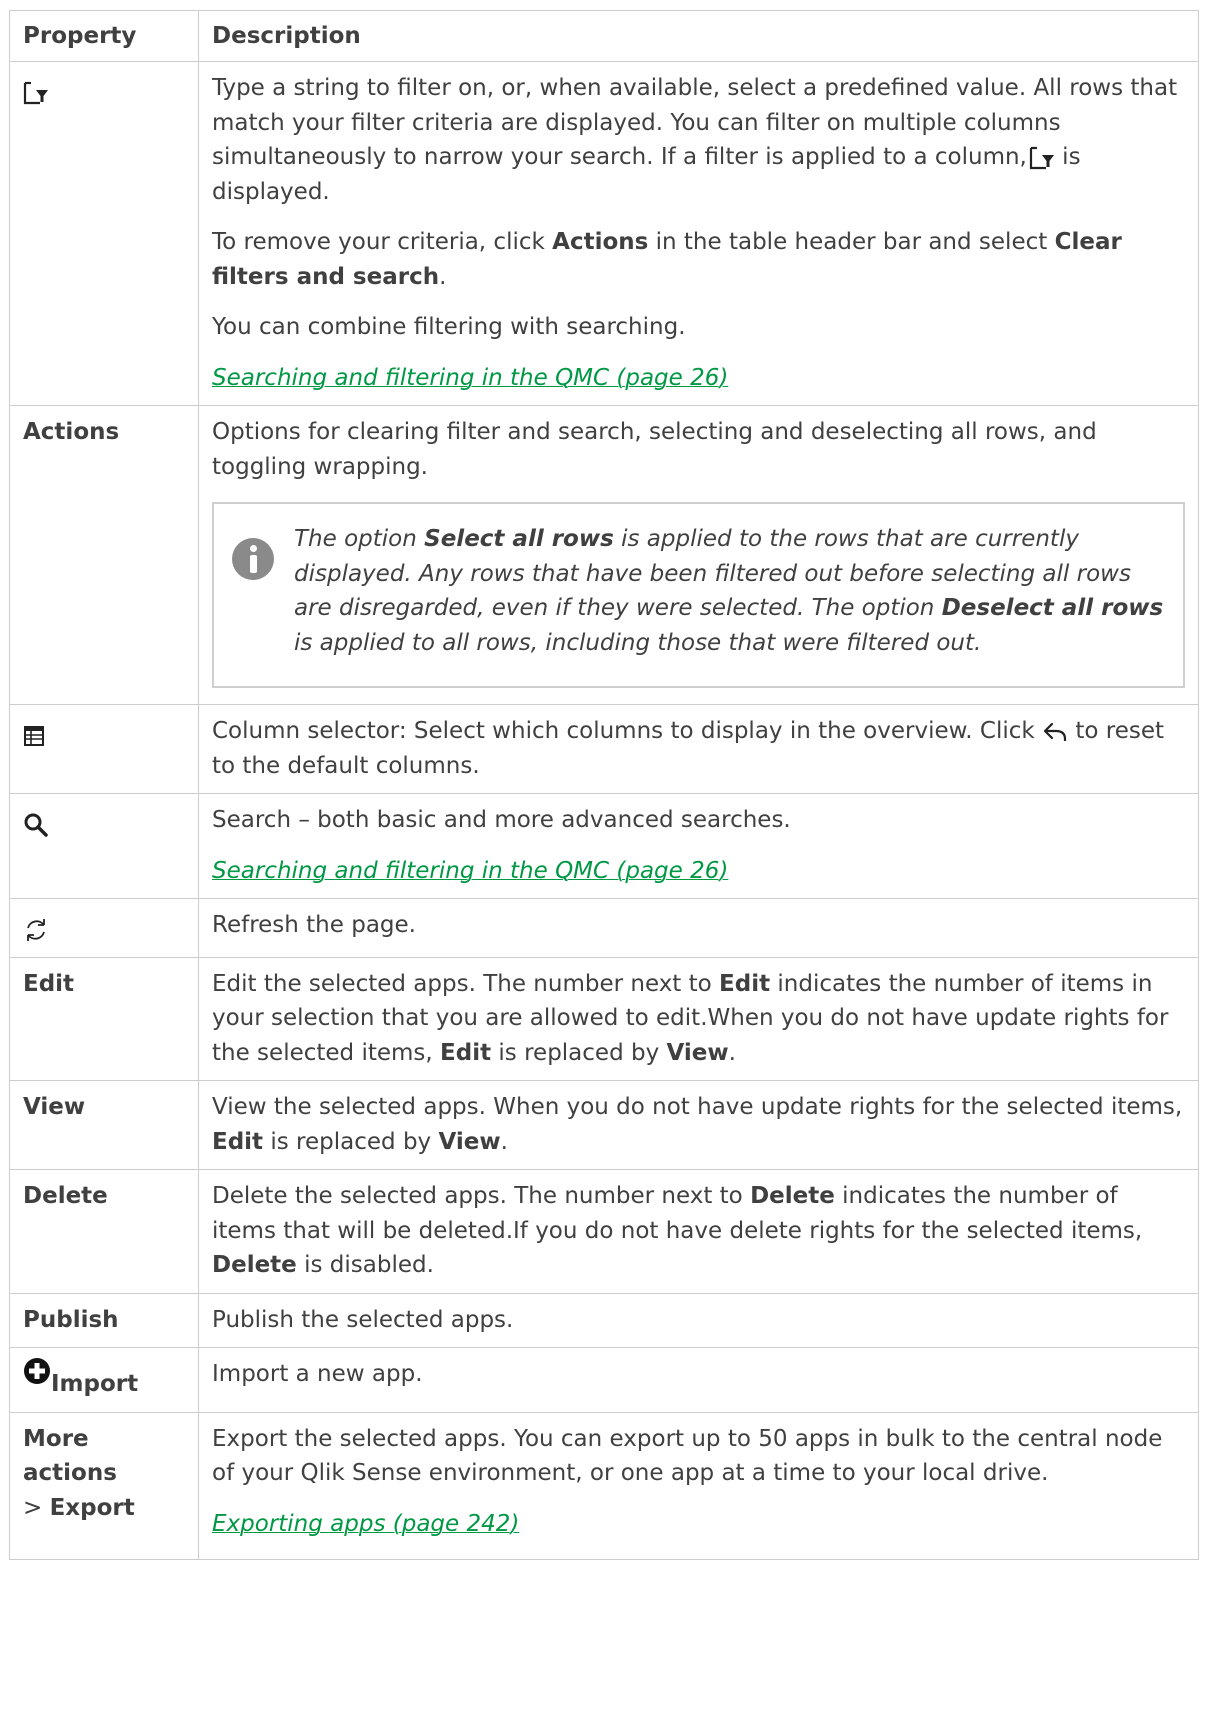 The width and height of the screenshot is (1208, 1728). I want to click on export-label: Export, so click(92, 1507).